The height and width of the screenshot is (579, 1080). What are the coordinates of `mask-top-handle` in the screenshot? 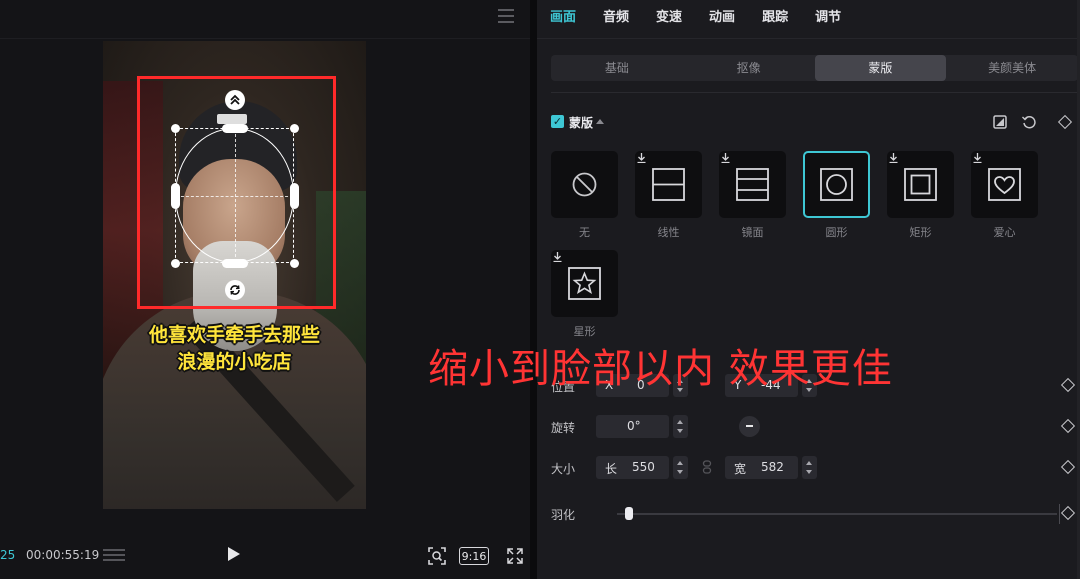 It's located at (235, 128).